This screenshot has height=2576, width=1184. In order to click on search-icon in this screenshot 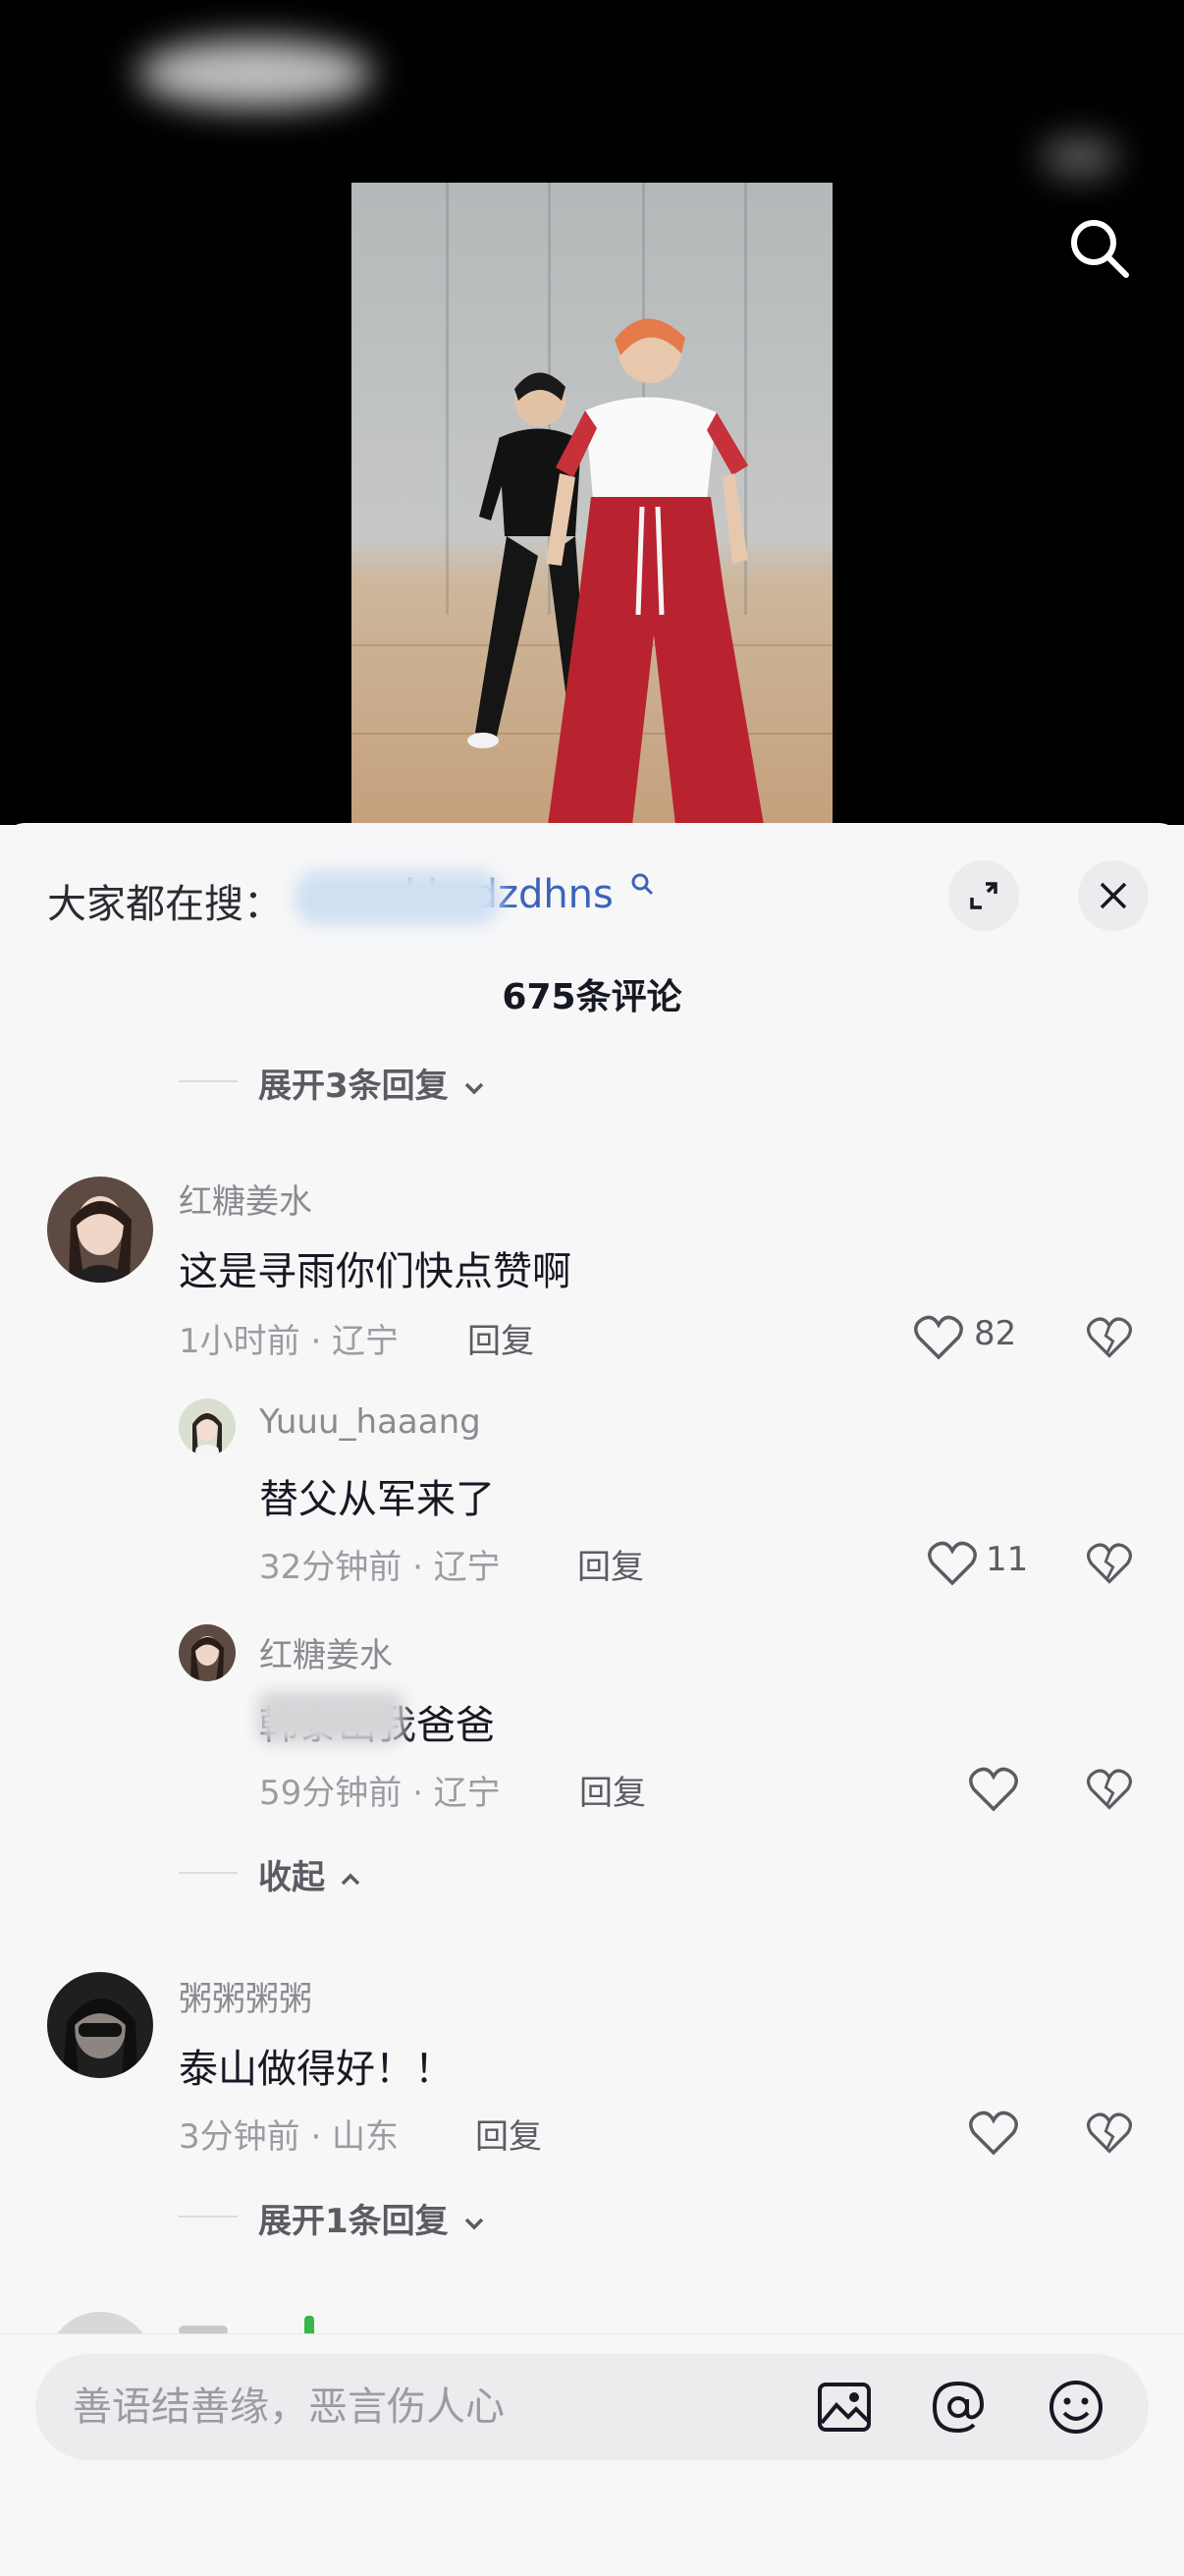, I will do `click(1100, 249)`.